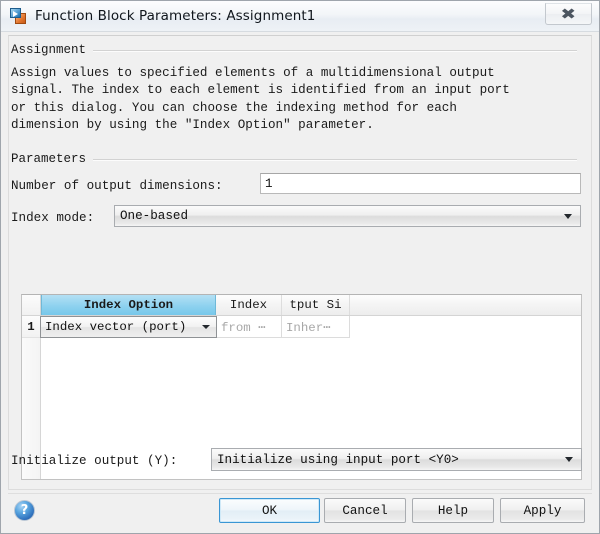 Image resolution: width=600 pixels, height=534 pixels. What do you see at coordinates (269, 510) in the screenshot?
I see `ok-button: OK` at bounding box center [269, 510].